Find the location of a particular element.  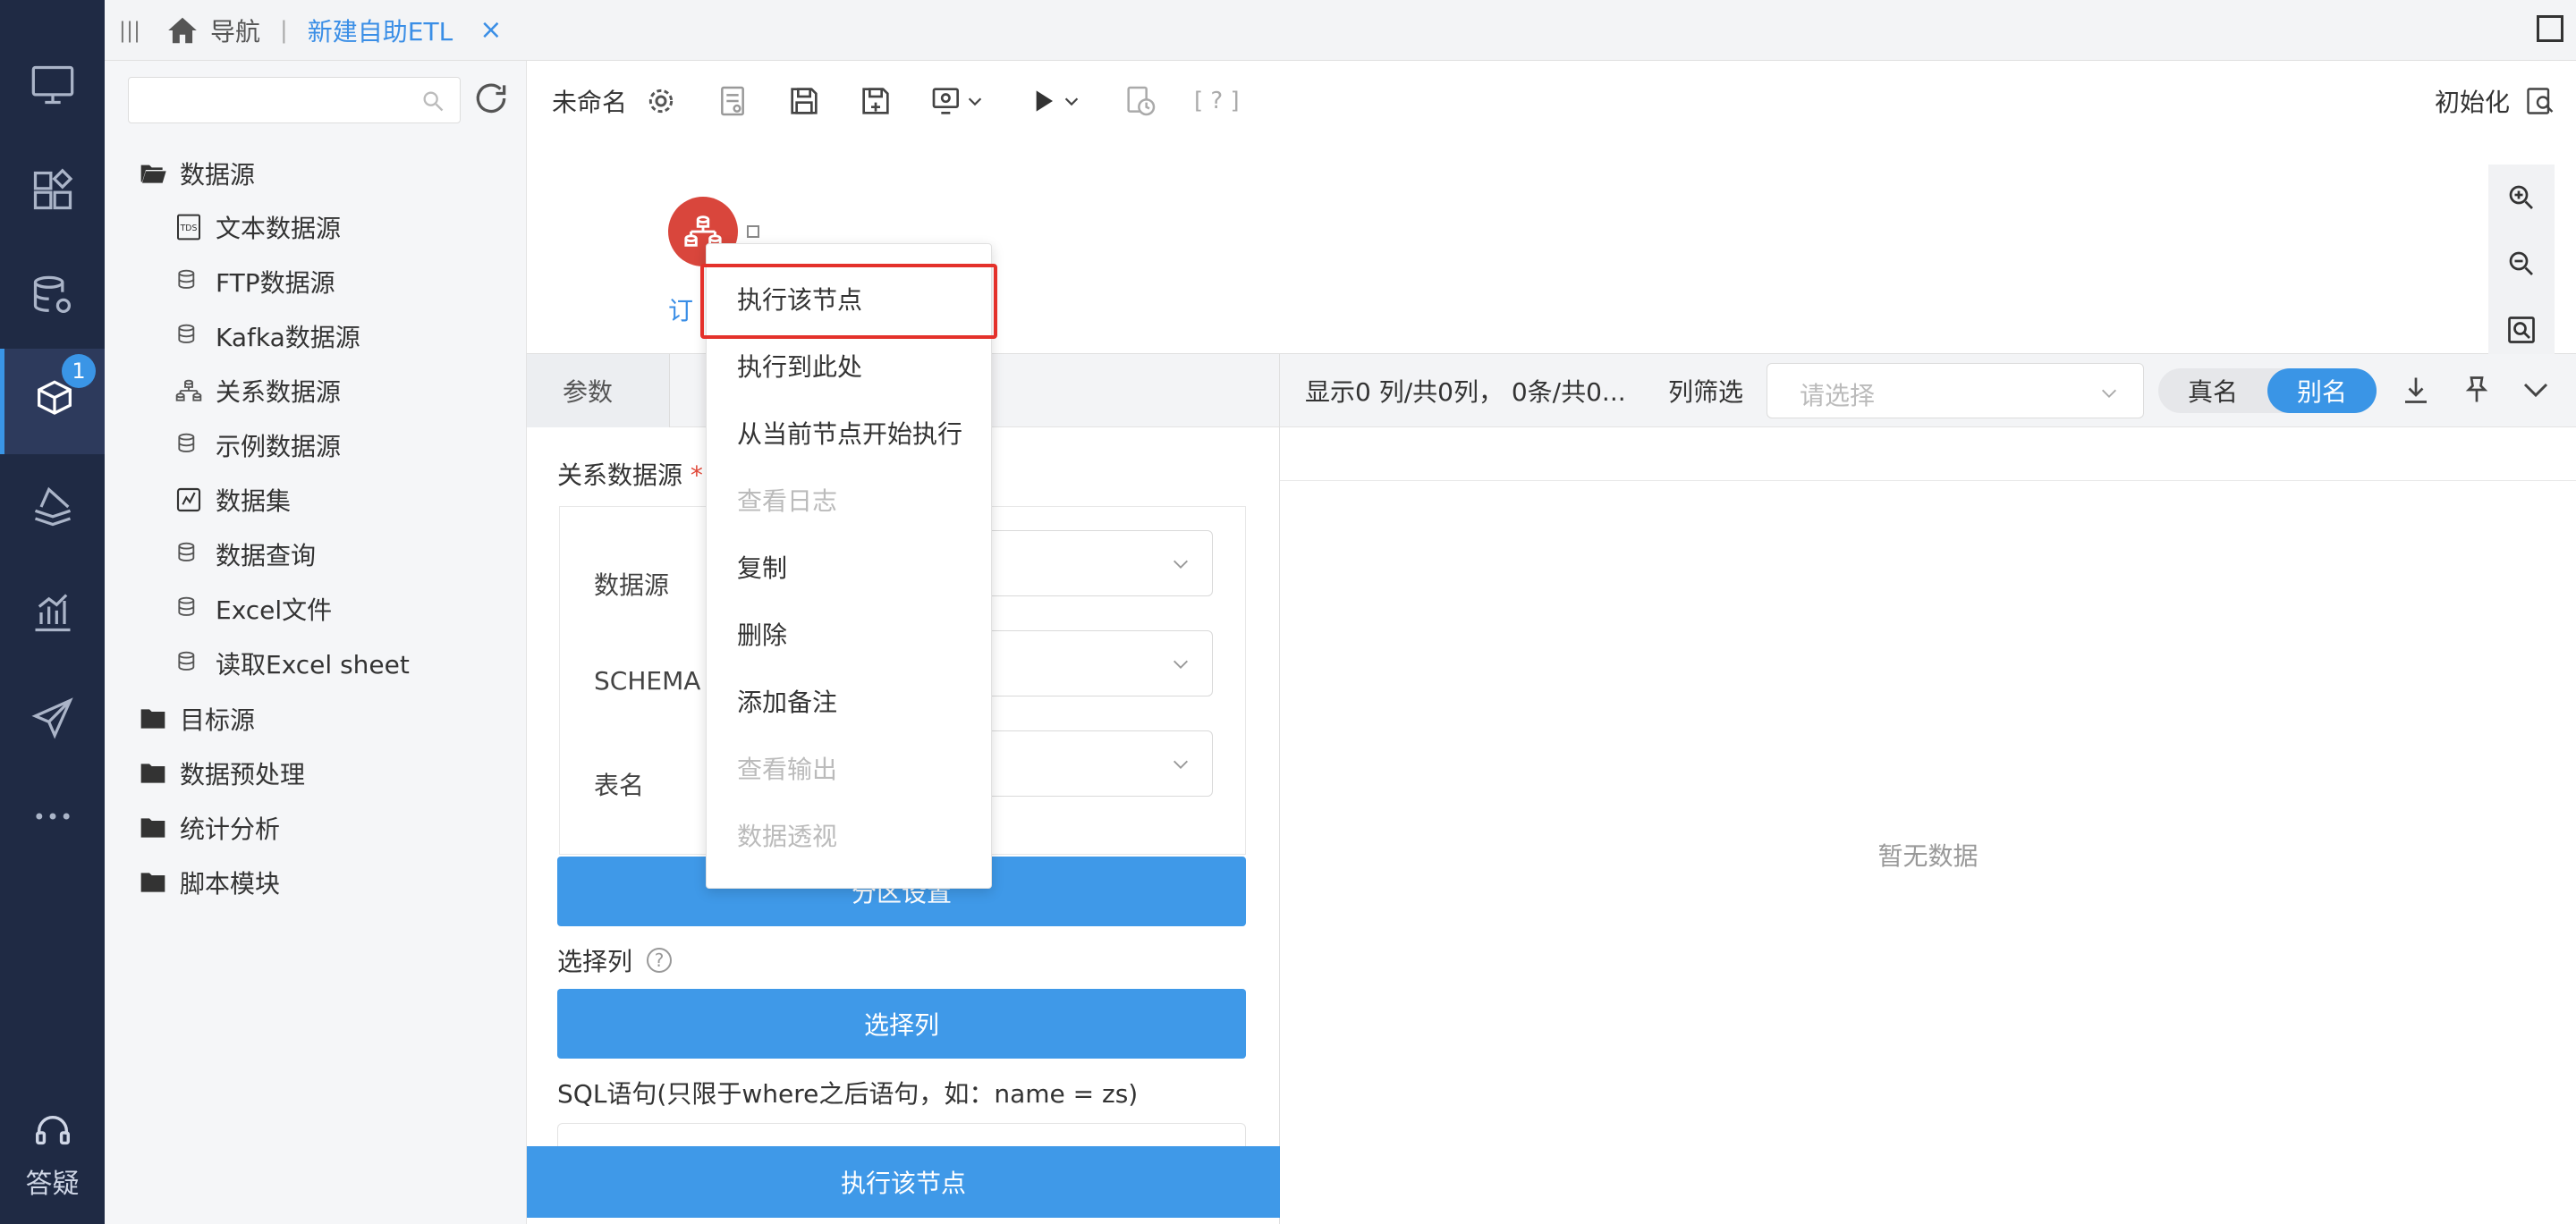

etl-toolbar: 未命名 [ ? ] 初始化 is located at coordinates (1551, 101).